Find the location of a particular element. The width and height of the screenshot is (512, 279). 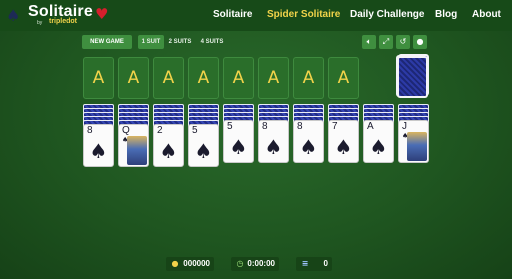

moves-value: 0 is located at coordinates (325, 263).